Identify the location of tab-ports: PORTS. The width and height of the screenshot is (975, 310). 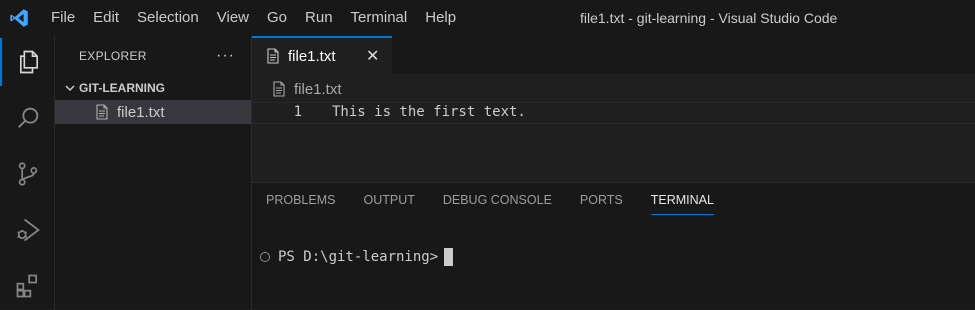
(601, 200).